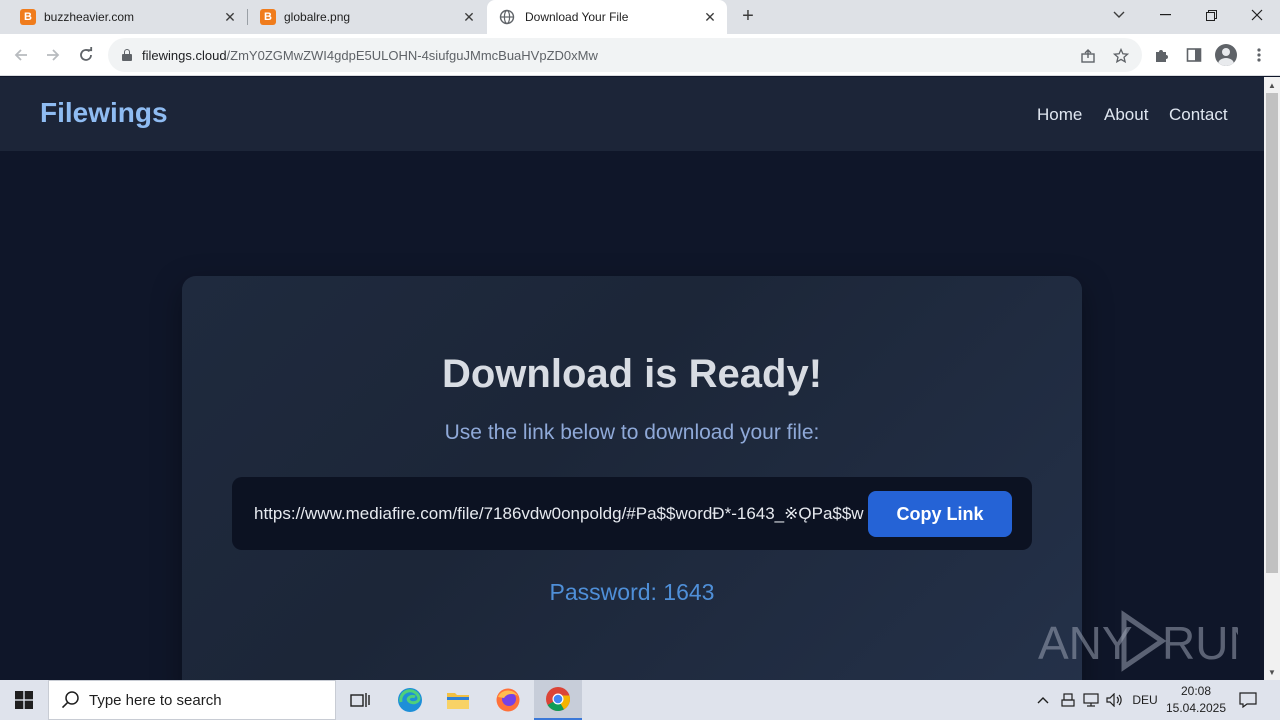 Image resolution: width=1280 pixels, height=720 pixels. What do you see at coordinates (1272, 672) in the screenshot?
I see `scroll-down-arrow-icon: ▼` at bounding box center [1272, 672].